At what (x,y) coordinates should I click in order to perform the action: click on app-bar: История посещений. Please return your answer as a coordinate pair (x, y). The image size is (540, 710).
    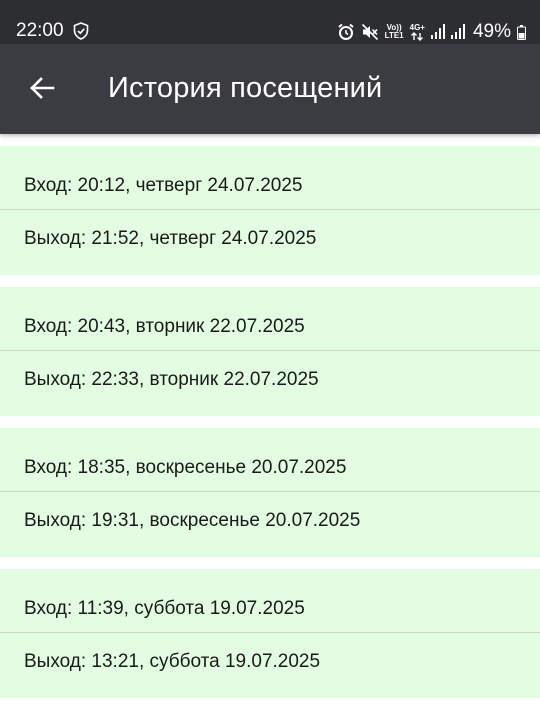
    Looking at the image, I should click on (270, 89).